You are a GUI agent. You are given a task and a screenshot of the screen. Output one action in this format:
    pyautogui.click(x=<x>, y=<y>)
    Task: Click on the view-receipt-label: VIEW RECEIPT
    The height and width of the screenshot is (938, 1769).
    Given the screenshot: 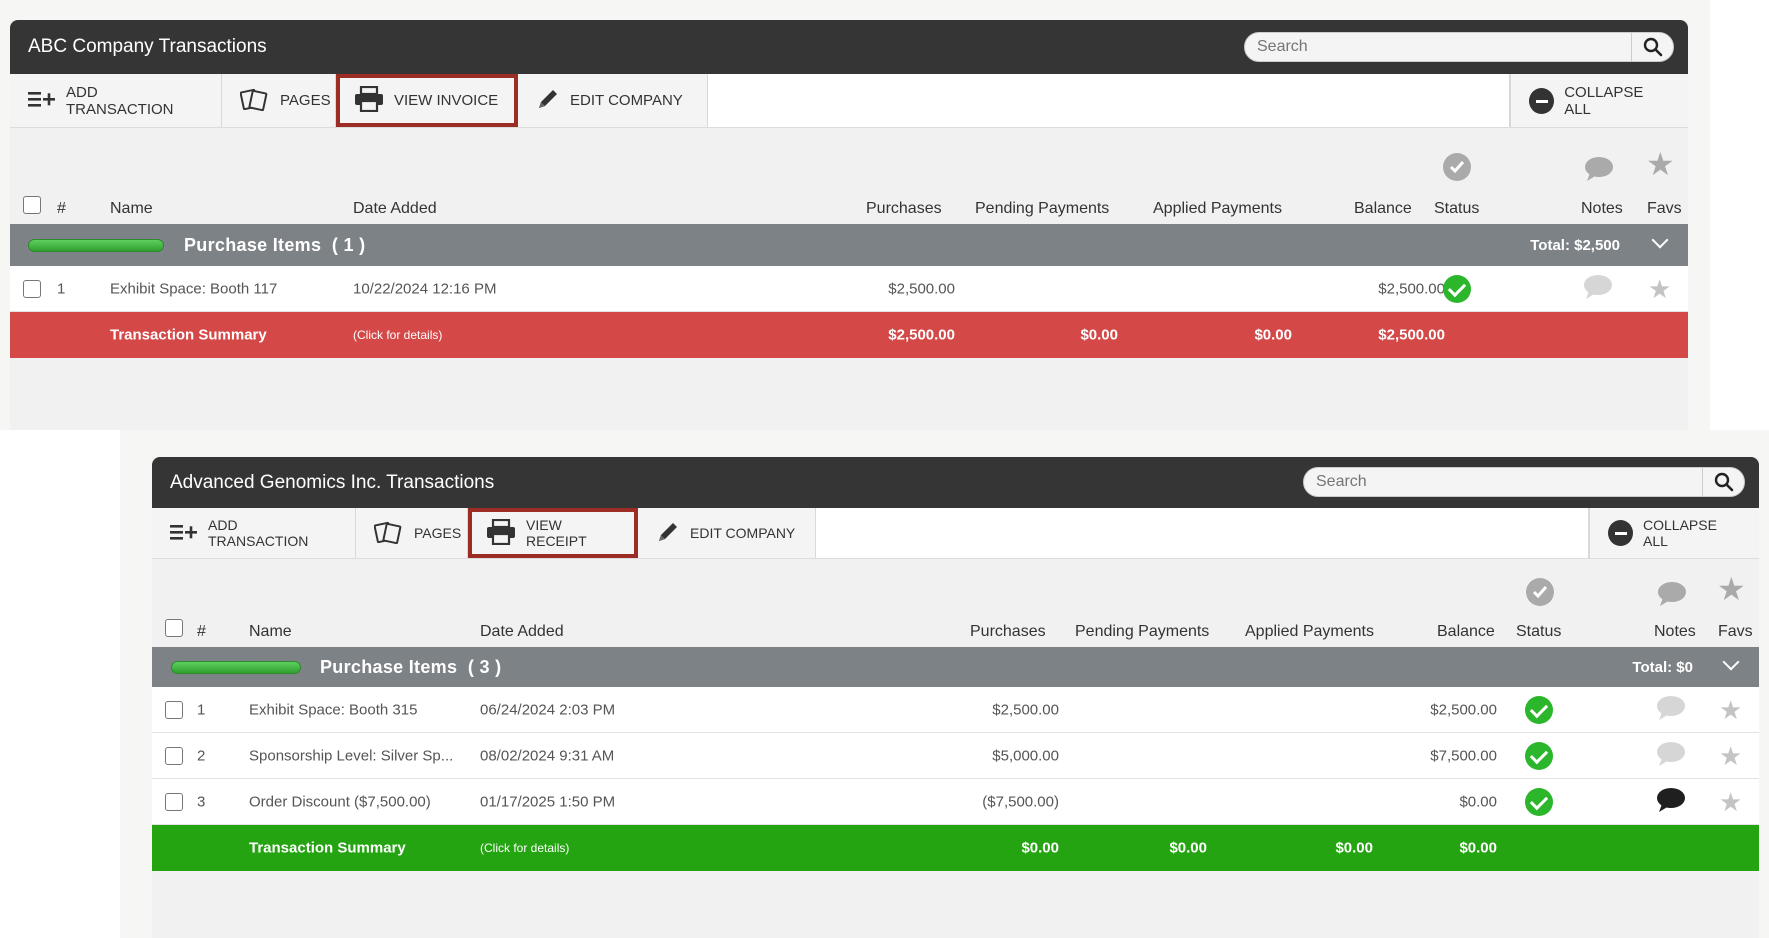 What is the action you would take?
    pyautogui.click(x=556, y=533)
    